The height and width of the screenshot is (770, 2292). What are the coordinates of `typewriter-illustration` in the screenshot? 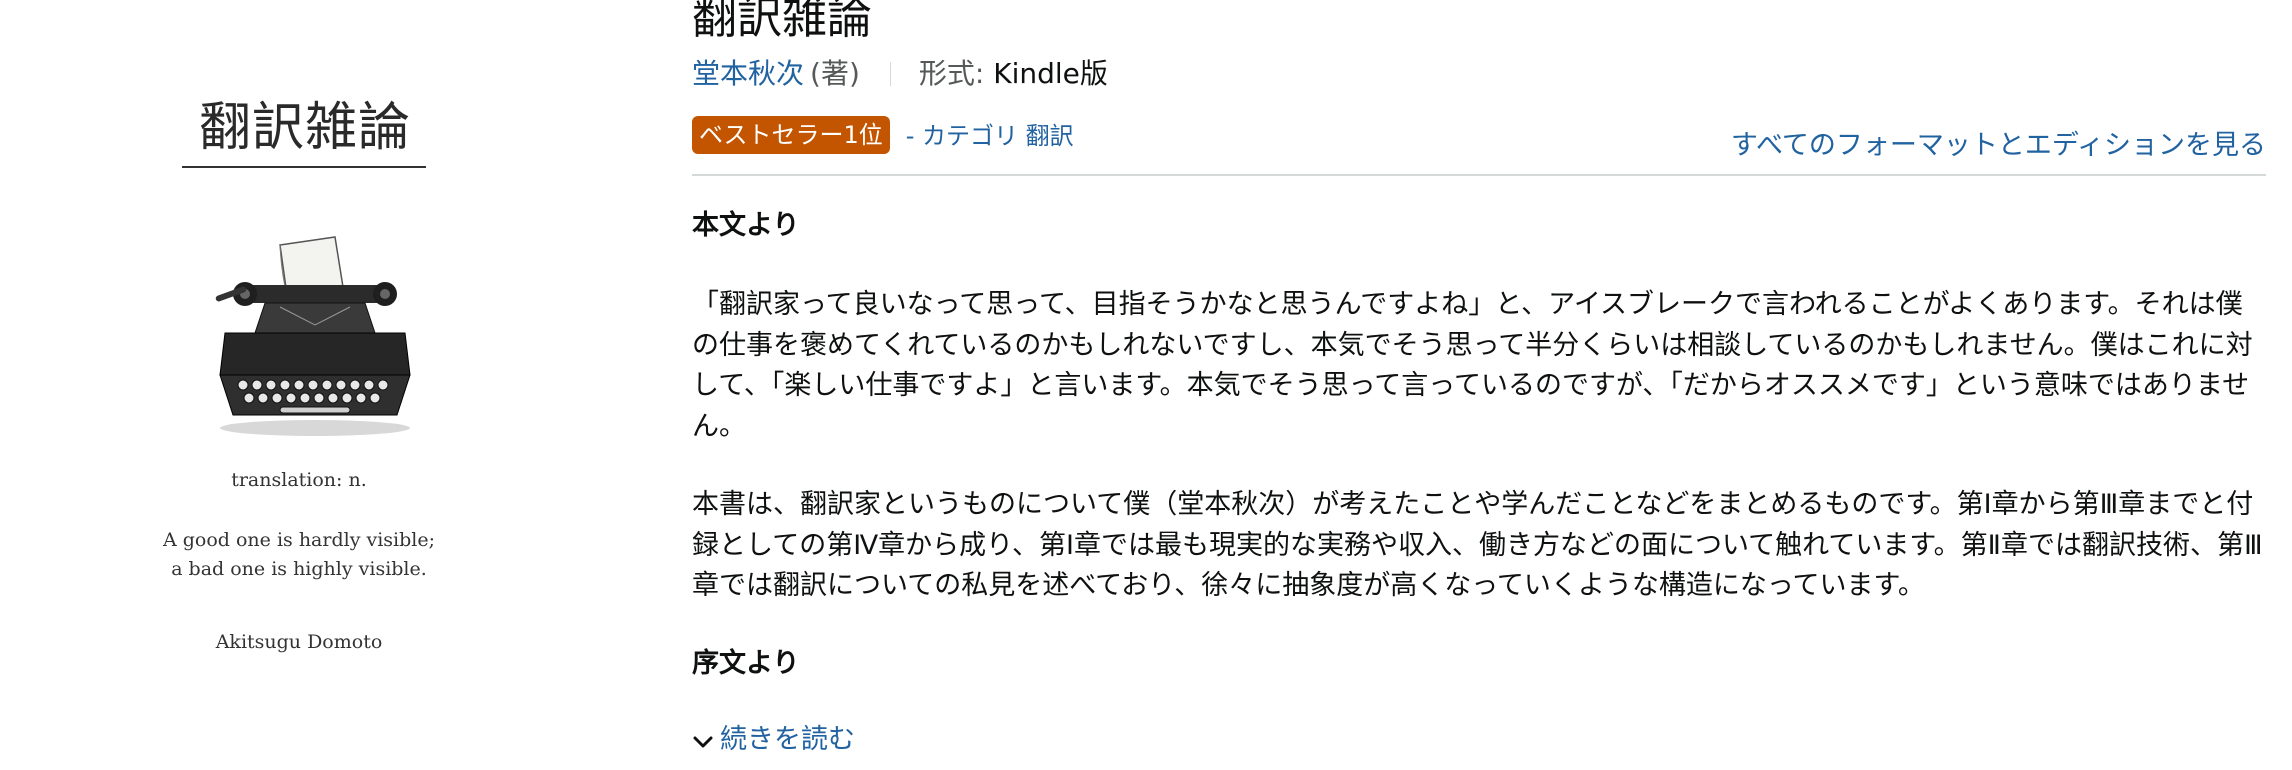 It's located at (313, 336).